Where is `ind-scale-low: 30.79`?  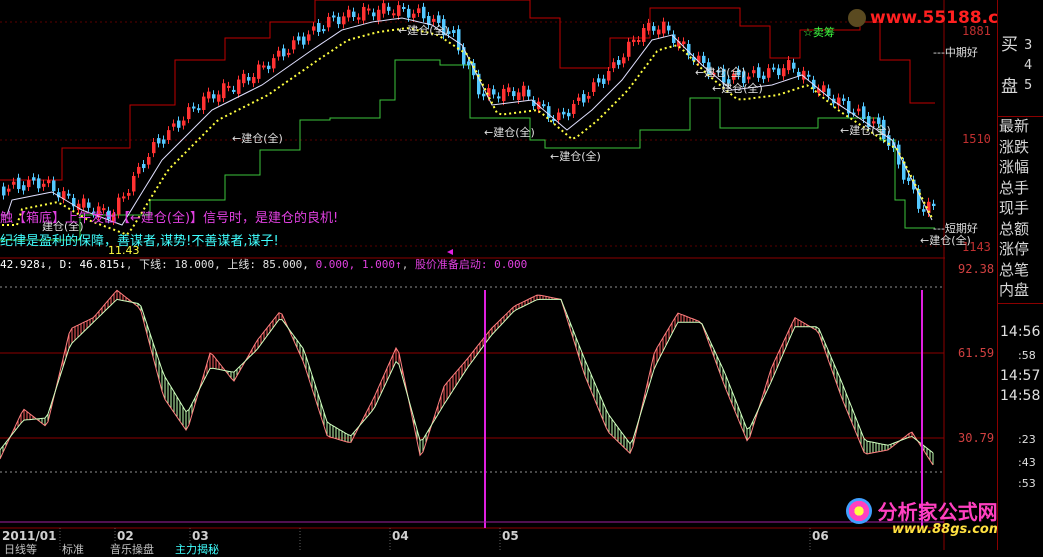
ind-scale-low: 30.79 is located at coordinates (976, 438).